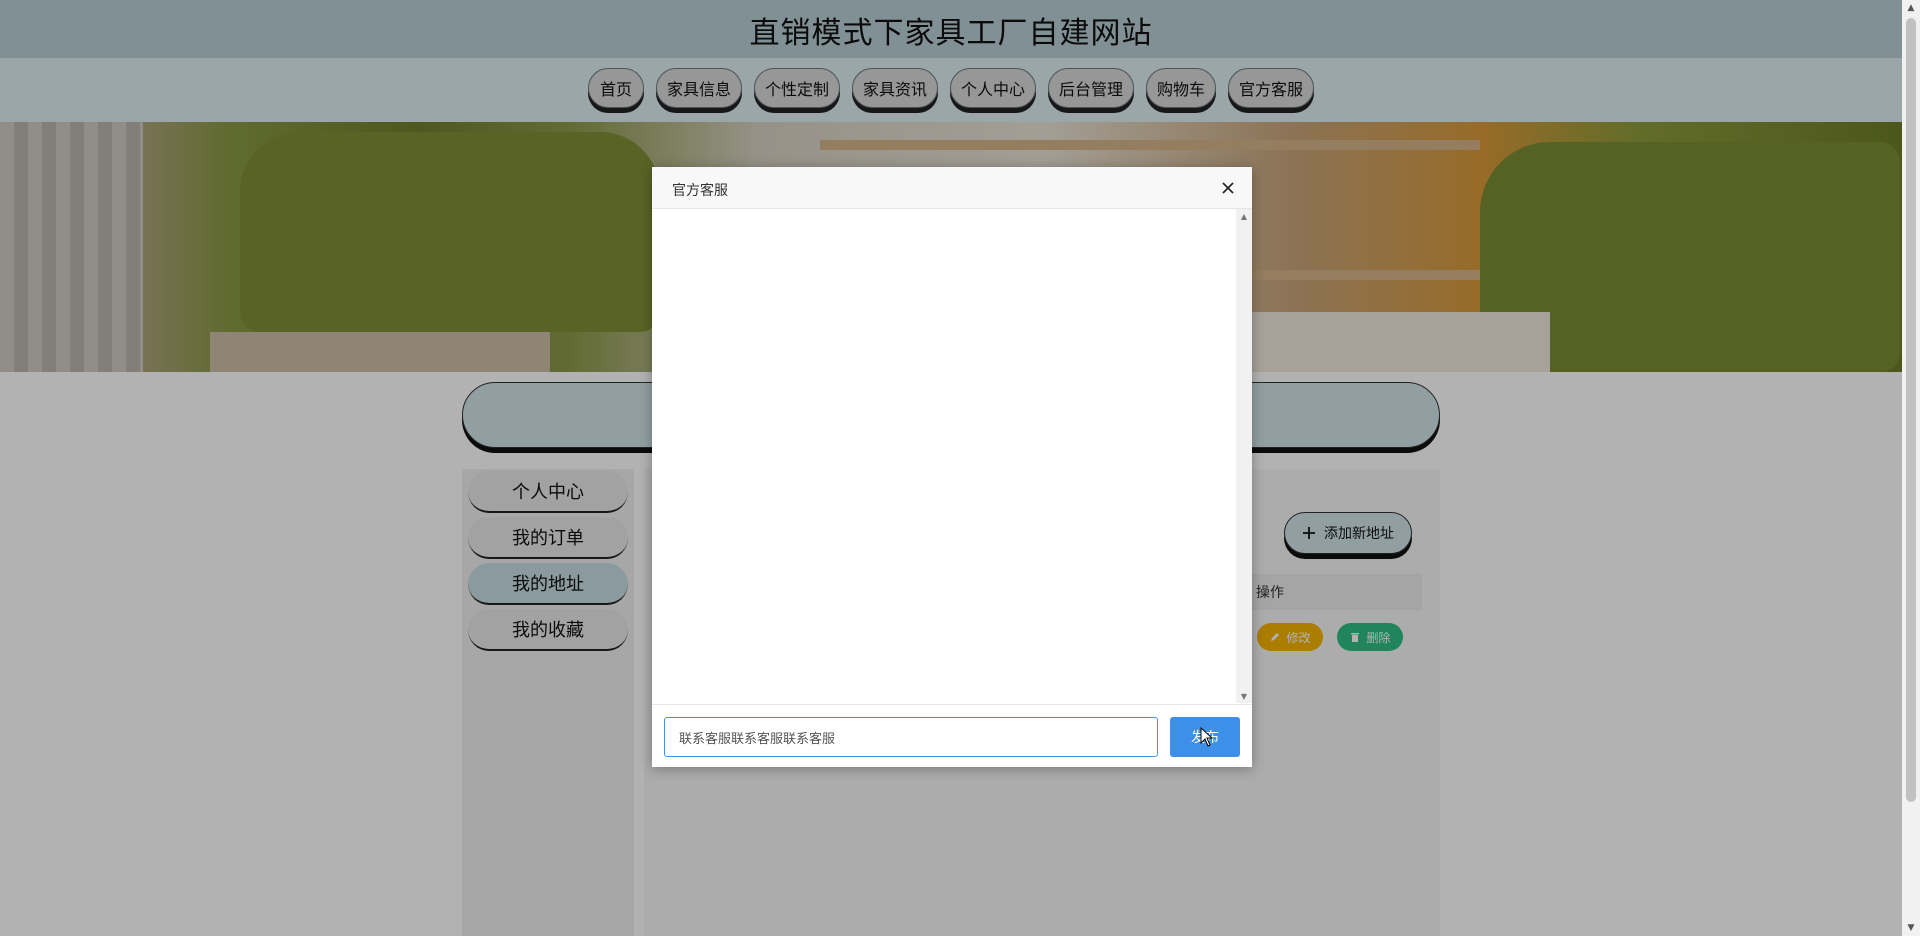 The height and width of the screenshot is (936, 1920). I want to click on chat-scroll-up-icon: ▲, so click(1244, 216).